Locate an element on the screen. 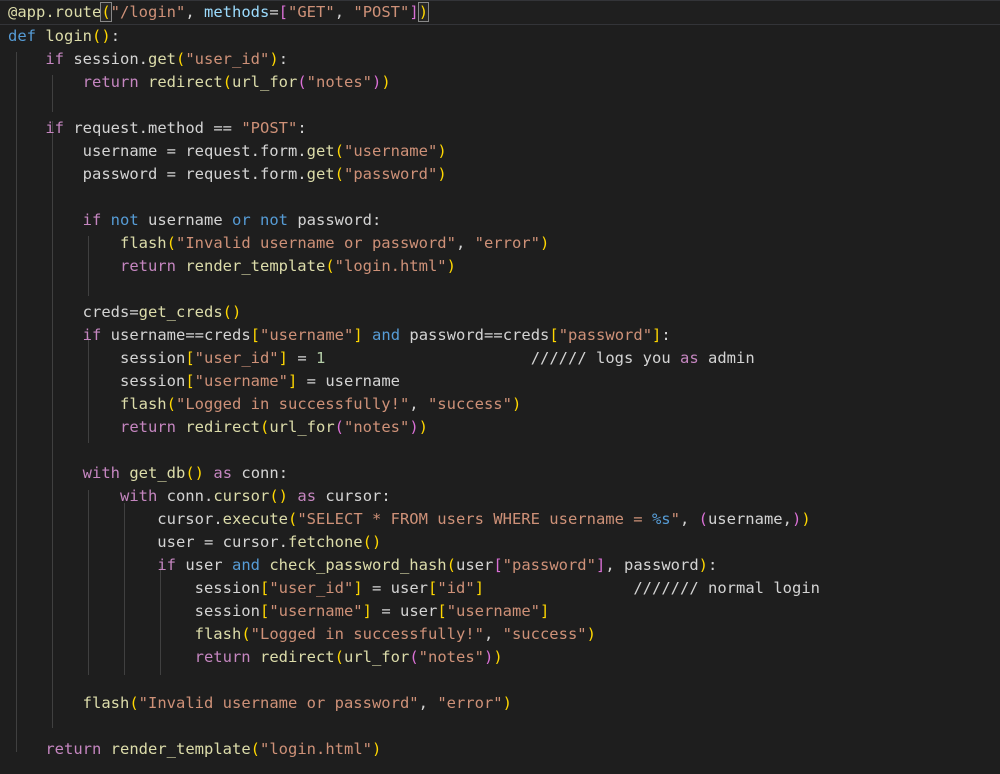 The image size is (1000, 774). code-line: with conn.cursor() as cursor: is located at coordinates (500, 496).